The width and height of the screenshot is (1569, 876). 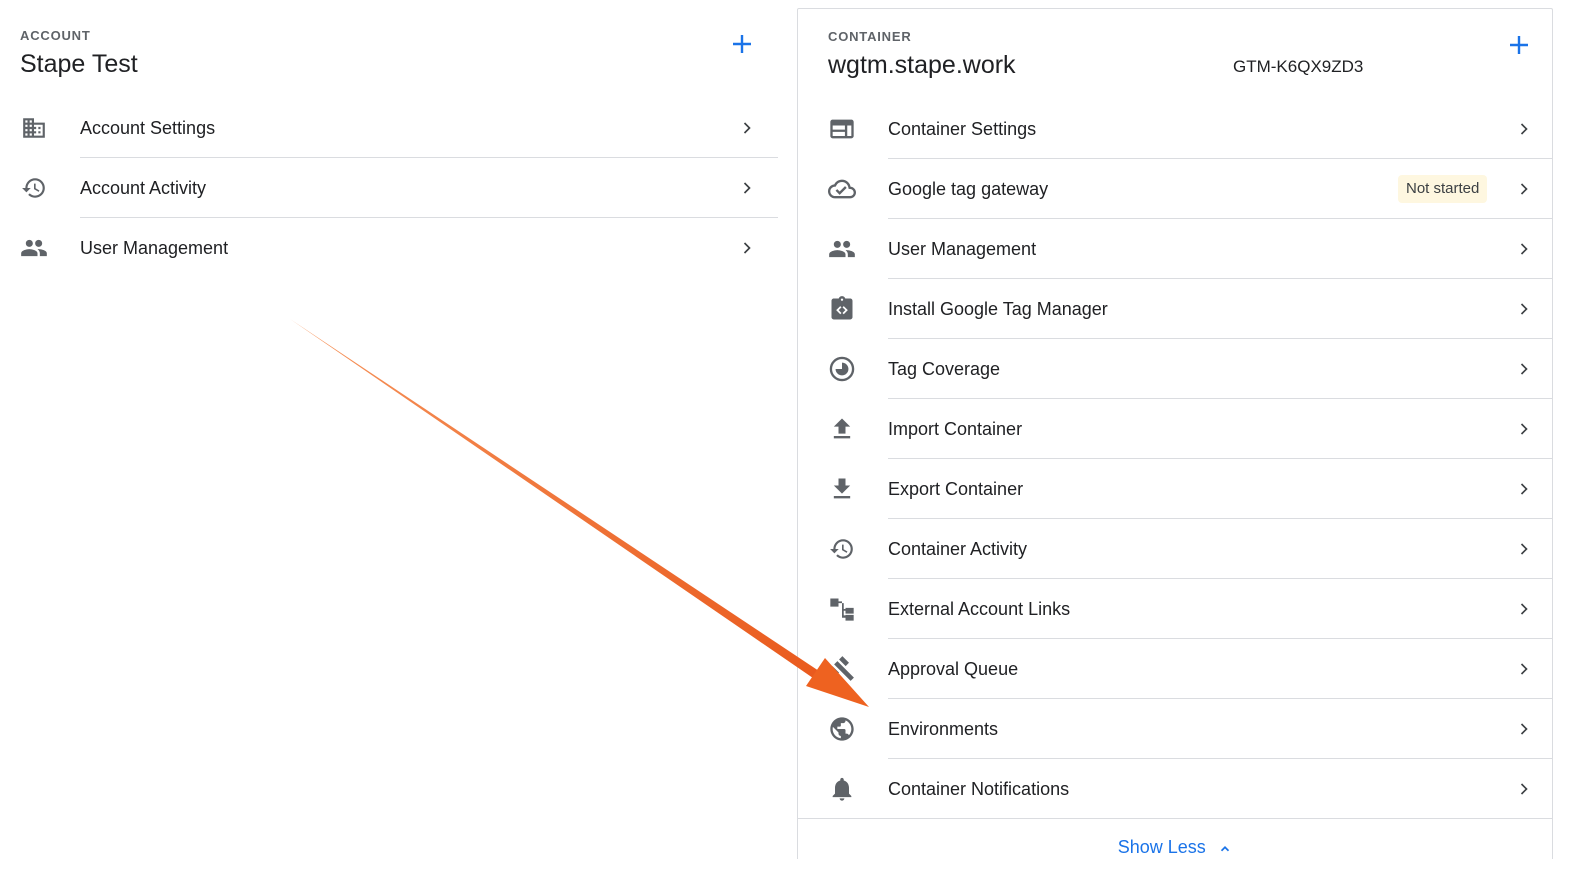 What do you see at coordinates (34, 128) in the screenshot?
I see `building-icon` at bounding box center [34, 128].